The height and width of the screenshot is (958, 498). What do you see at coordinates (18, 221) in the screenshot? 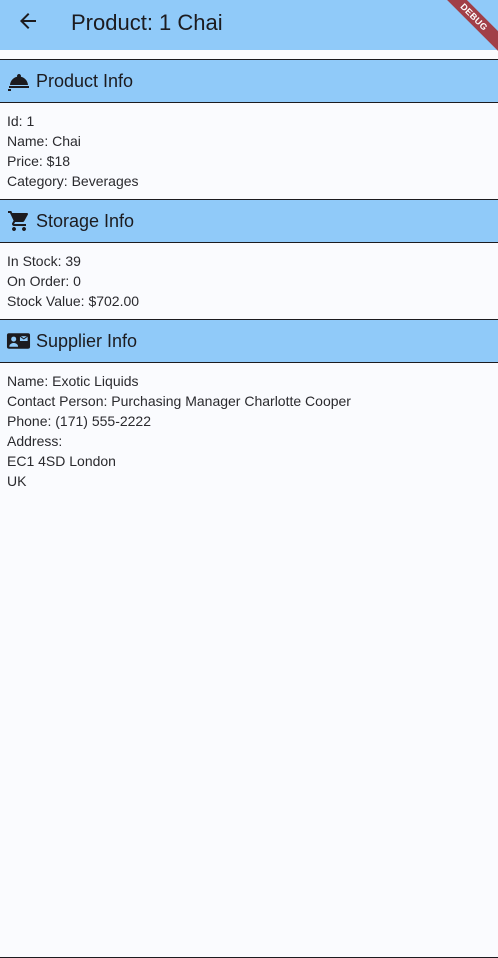
I see `shopping-cart-icon` at bounding box center [18, 221].